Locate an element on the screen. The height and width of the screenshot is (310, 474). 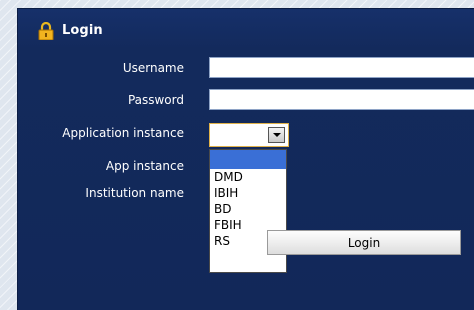
dropdown-option-empty is located at coordinates (248, 159).